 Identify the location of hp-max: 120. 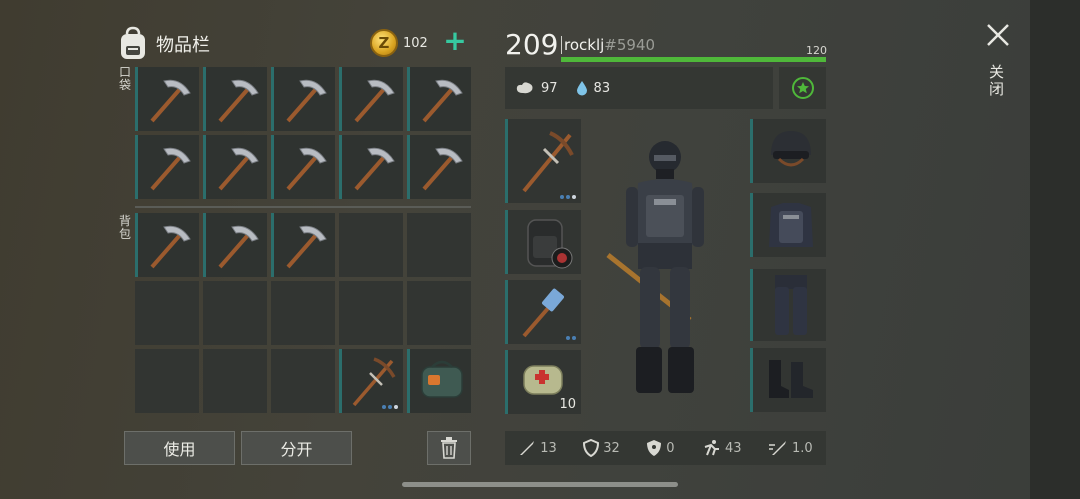
(816, 50).